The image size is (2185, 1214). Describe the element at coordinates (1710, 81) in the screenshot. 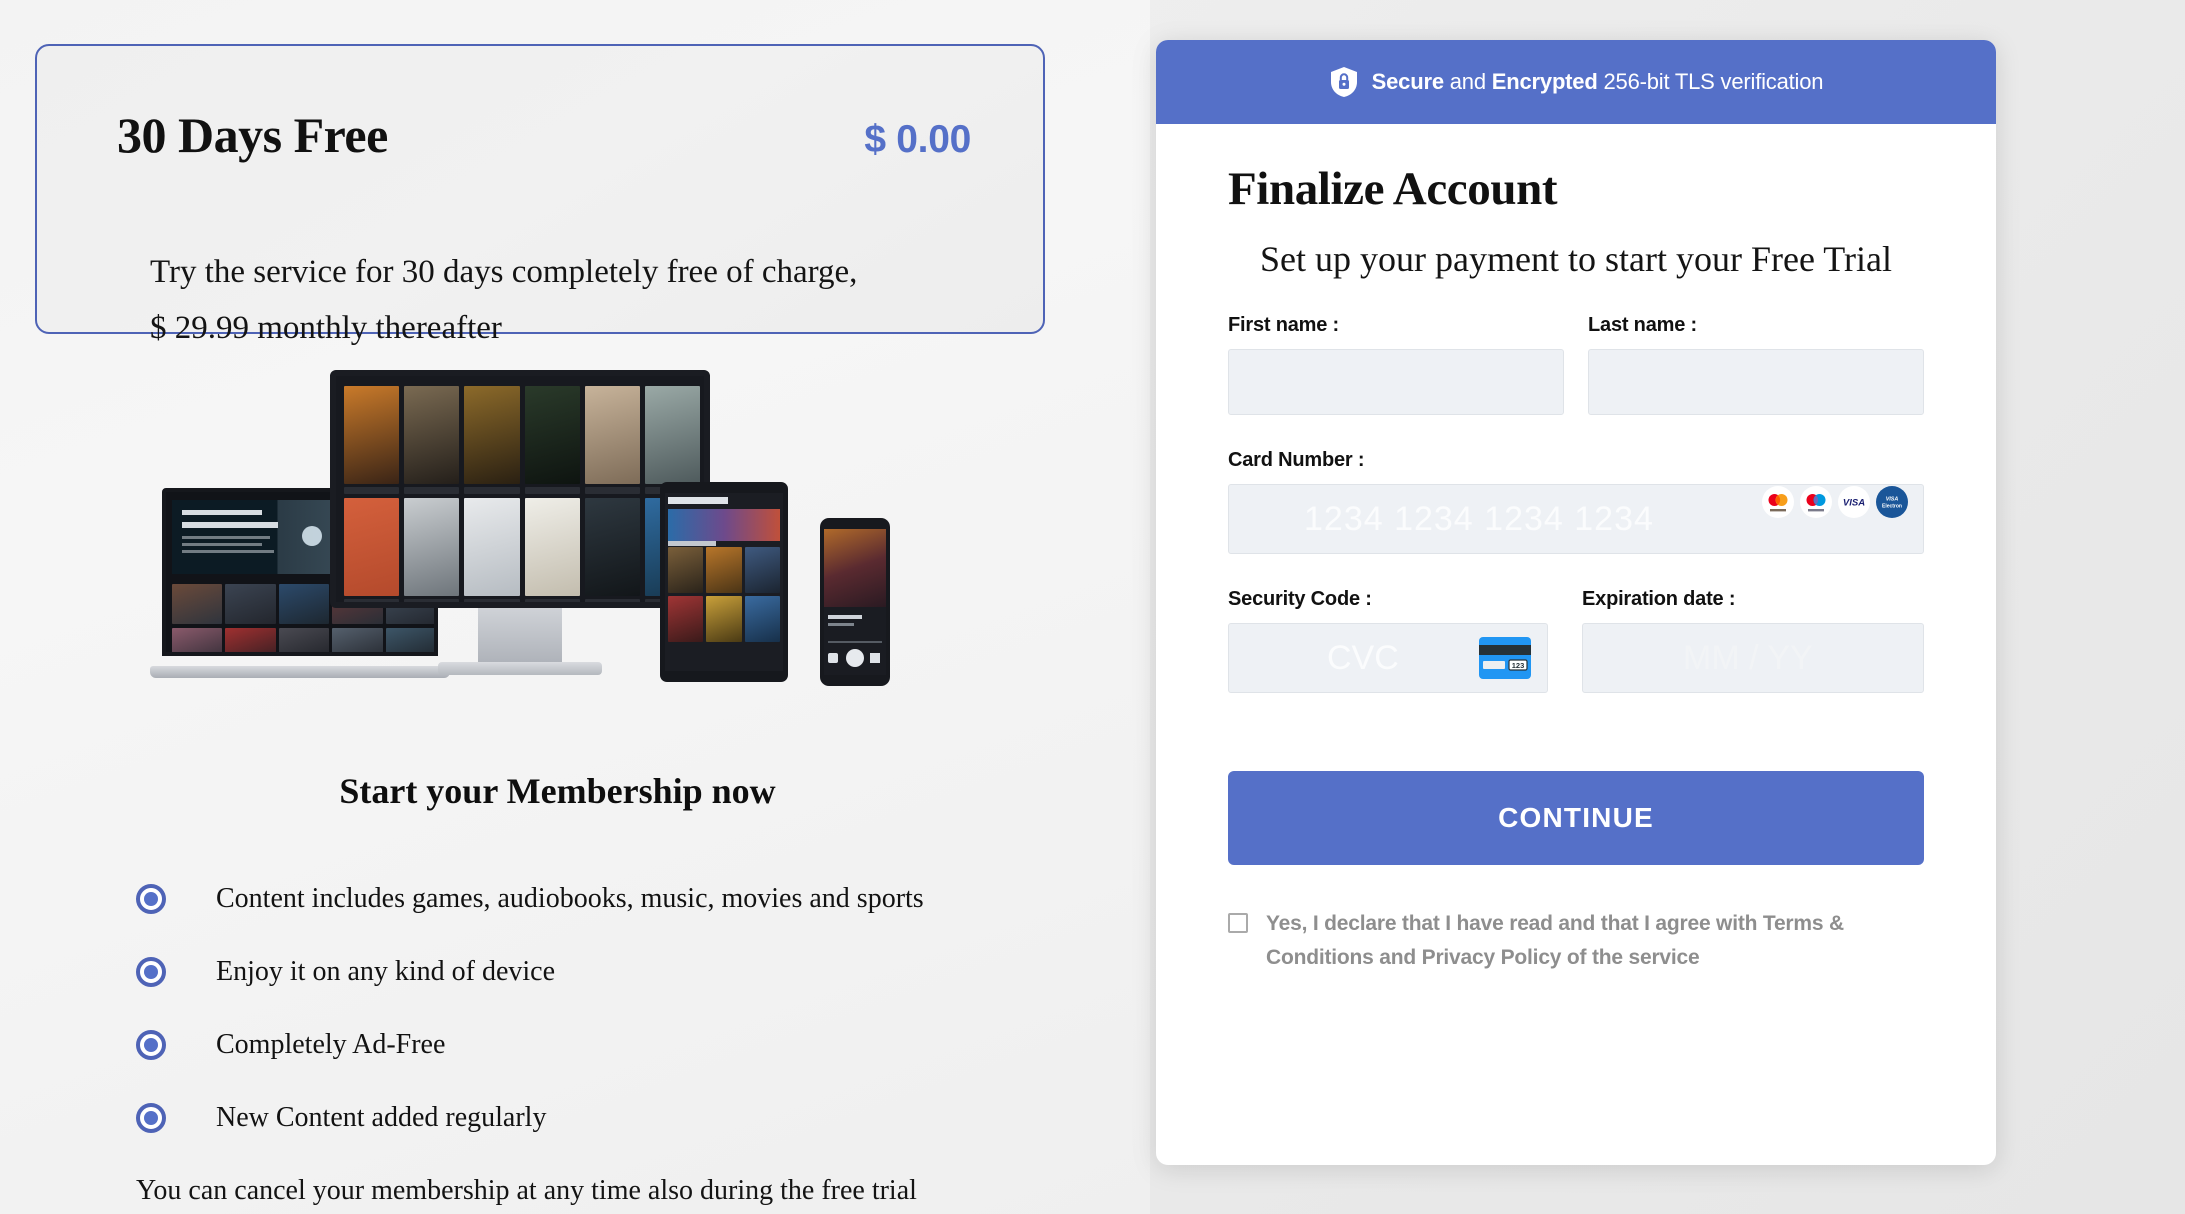

I see `tls-text: 256-bit TLS verification` at that location.